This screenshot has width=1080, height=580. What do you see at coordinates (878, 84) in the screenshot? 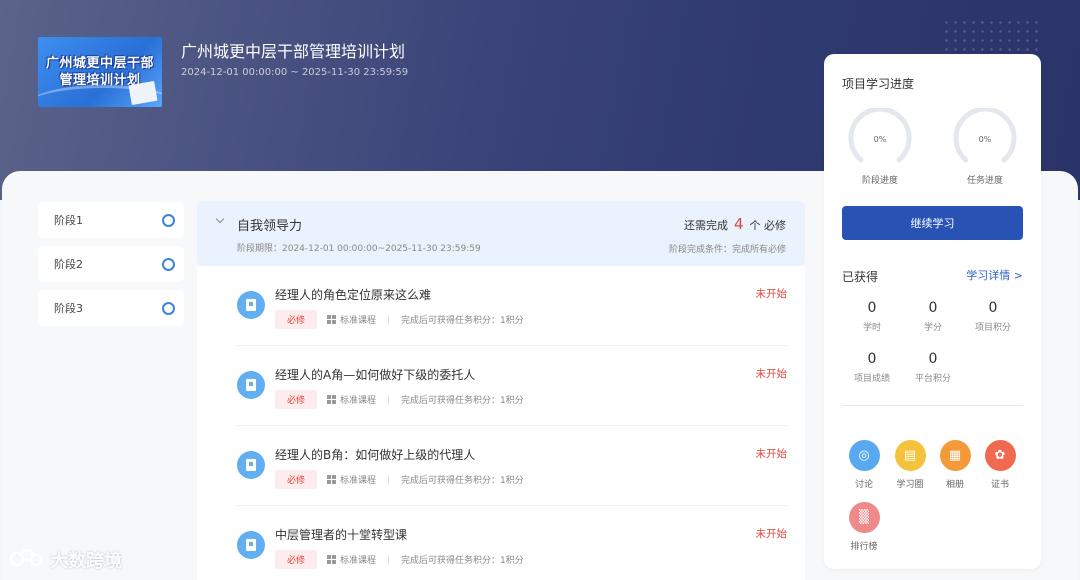
I see `progress-heading: 项目学习进度` at bounding box center [878, 84].